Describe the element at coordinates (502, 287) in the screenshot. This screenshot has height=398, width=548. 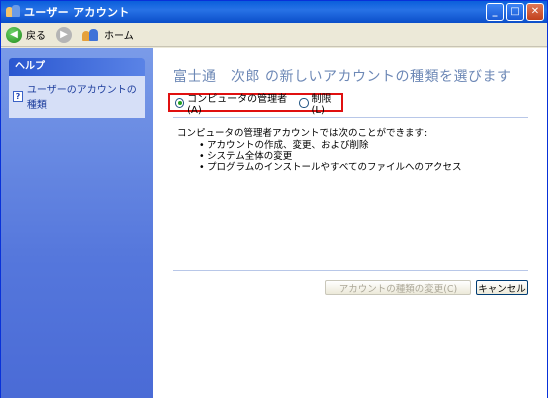
I see `cancel-button: キャンセル` at that location.